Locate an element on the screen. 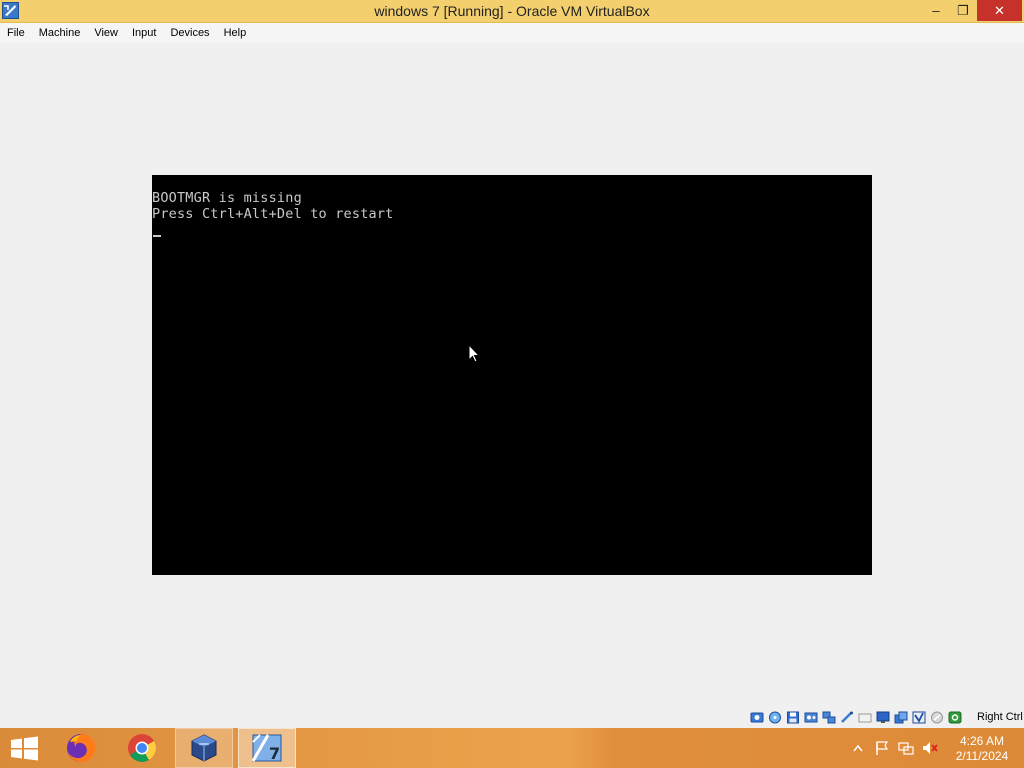 The height and width of the screenshot is (768, 1024). clock-date: 2/11/2024 is located at coordinates (982, 756).